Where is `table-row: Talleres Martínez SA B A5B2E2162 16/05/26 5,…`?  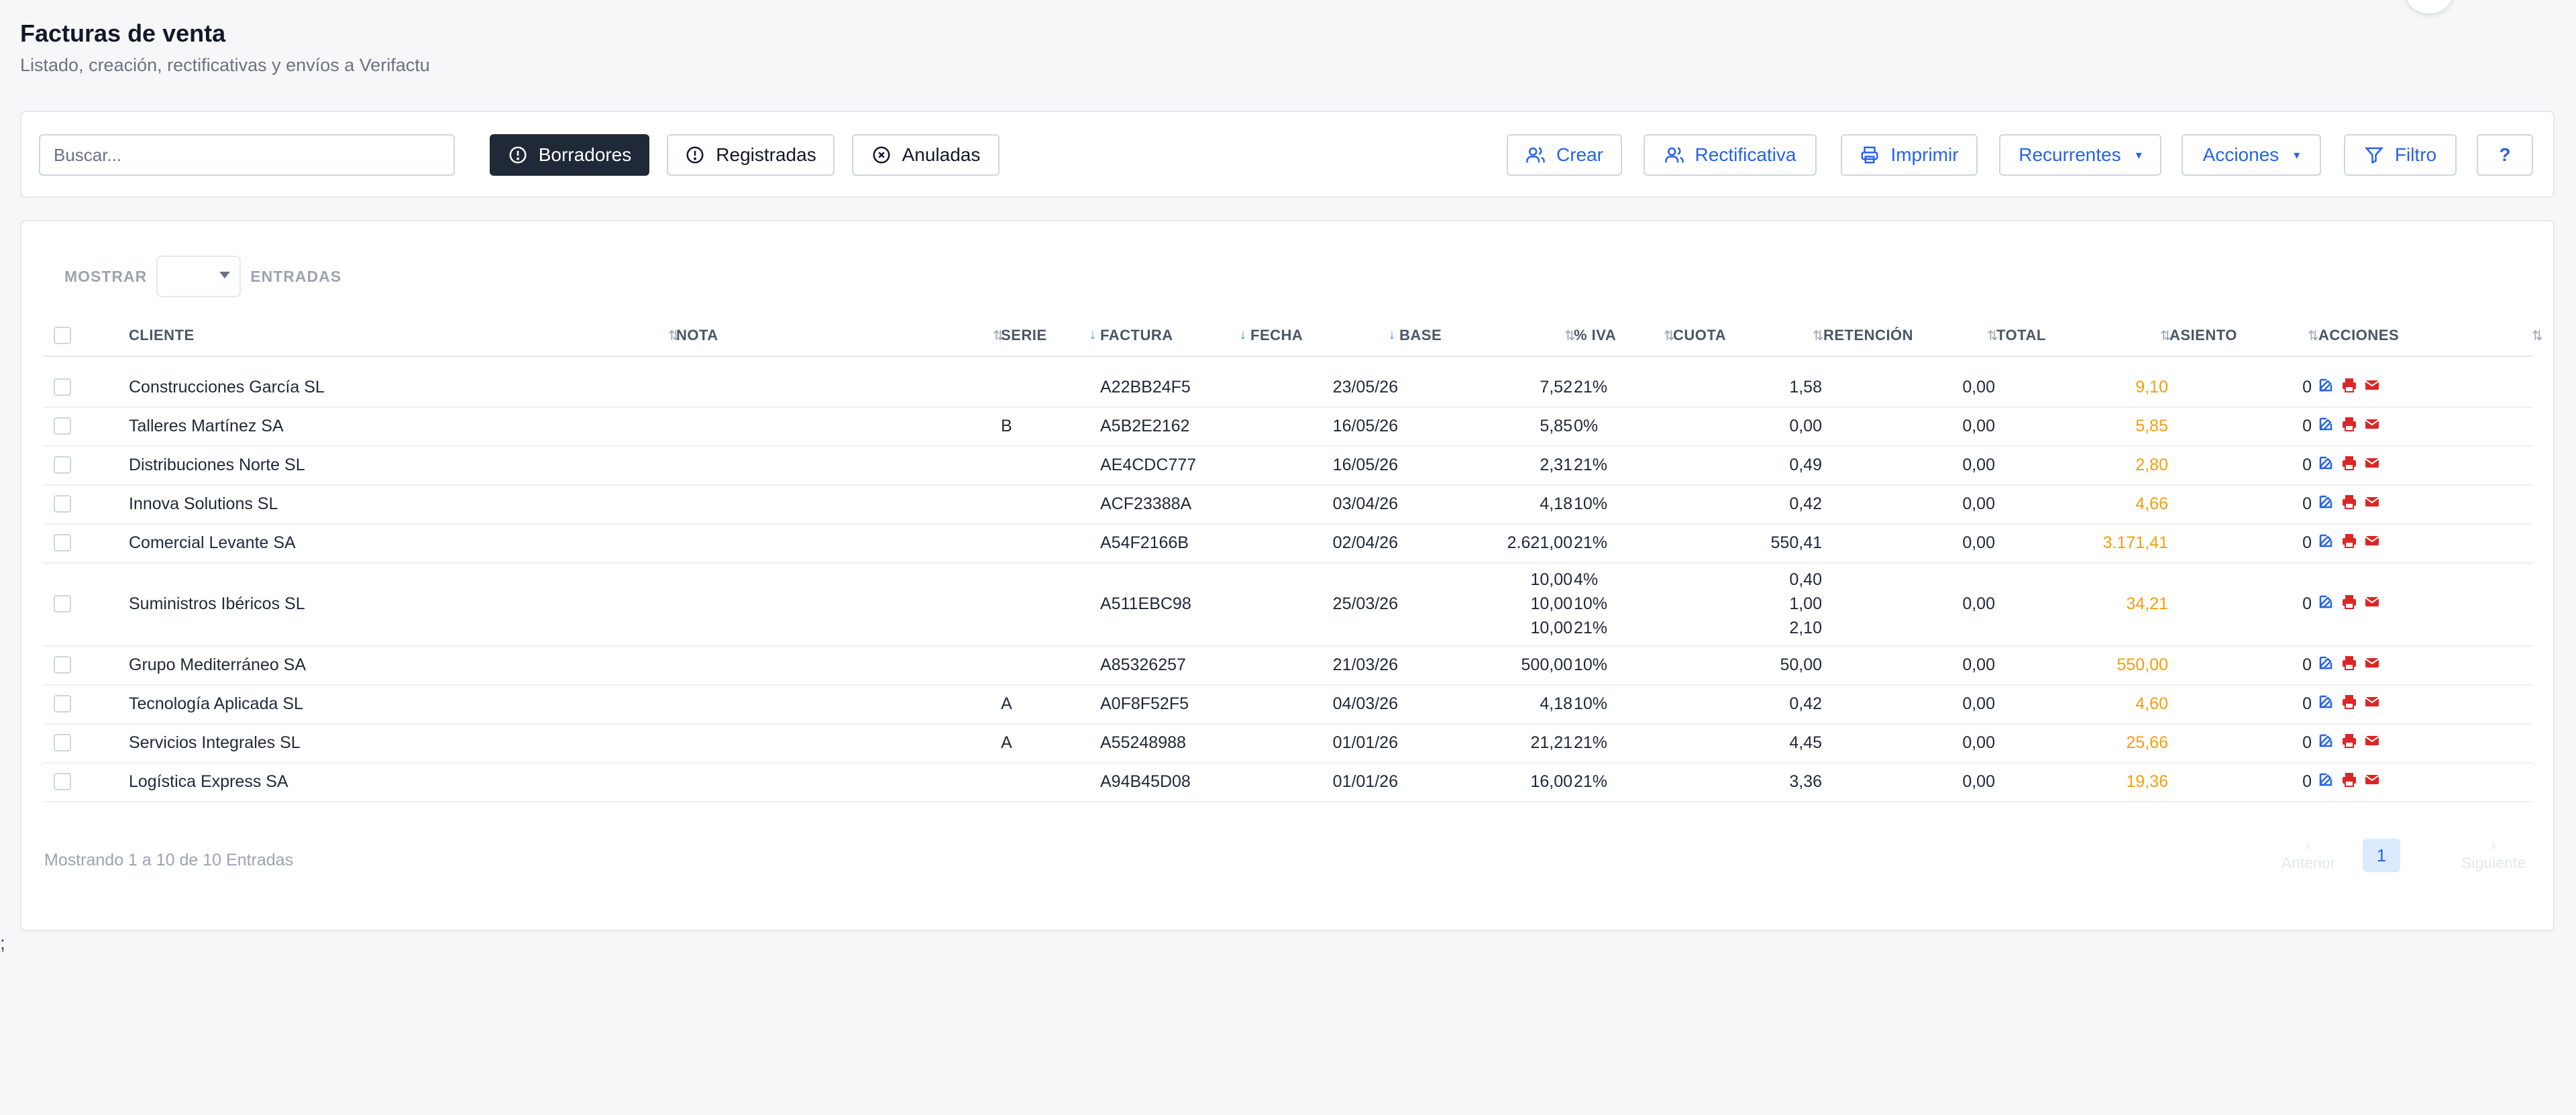 table-row: Talleres Martínez SA B A5B2E2162 16/05/26 5,… is located at coordinates (1288, 427).